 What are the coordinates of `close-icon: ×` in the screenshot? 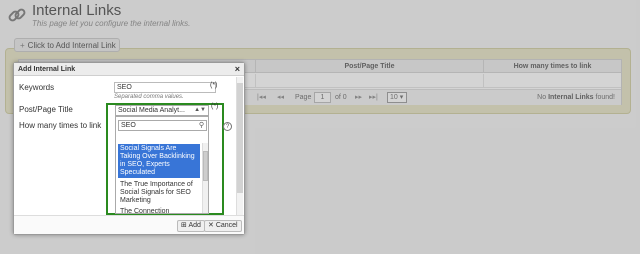 It's located at (237, 69).